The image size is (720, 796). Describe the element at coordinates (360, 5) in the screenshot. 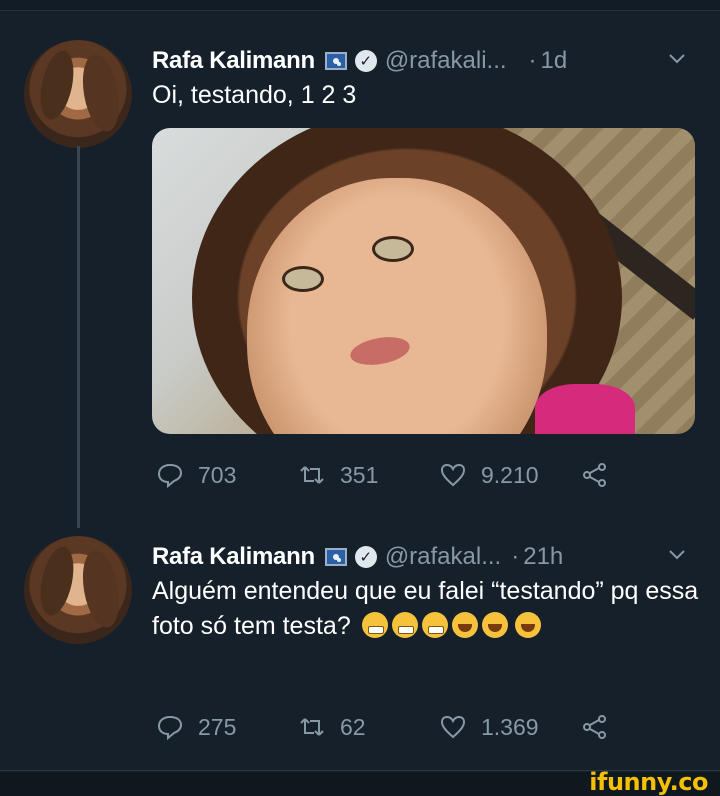

I see `top-divider` at that location.